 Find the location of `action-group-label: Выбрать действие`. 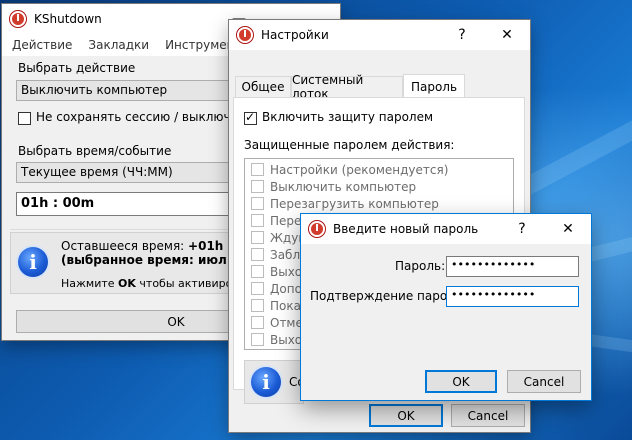

action-group-label: Выбрать действие is located at coordinates (77, 68).